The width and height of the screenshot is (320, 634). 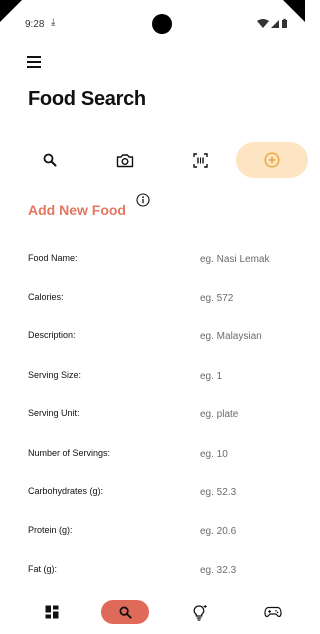 What do you see at coordinates (43, 569) in the screenshot?
I see `field-label: Fat (g):` at bounding box center [43, 569].